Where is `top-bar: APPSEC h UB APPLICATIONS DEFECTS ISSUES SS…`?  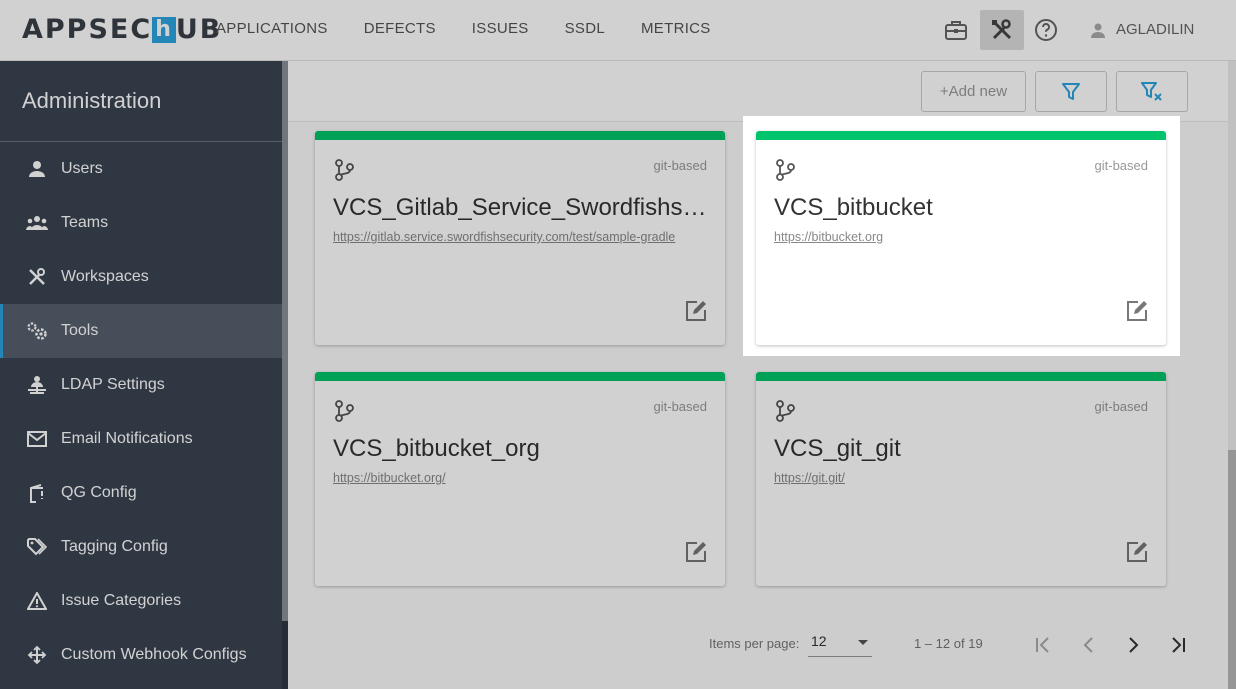
top-bar: APPSEC h UB APPLICATIONS DEFECTS ISSUES SS… is located at coordinates (618, 30).